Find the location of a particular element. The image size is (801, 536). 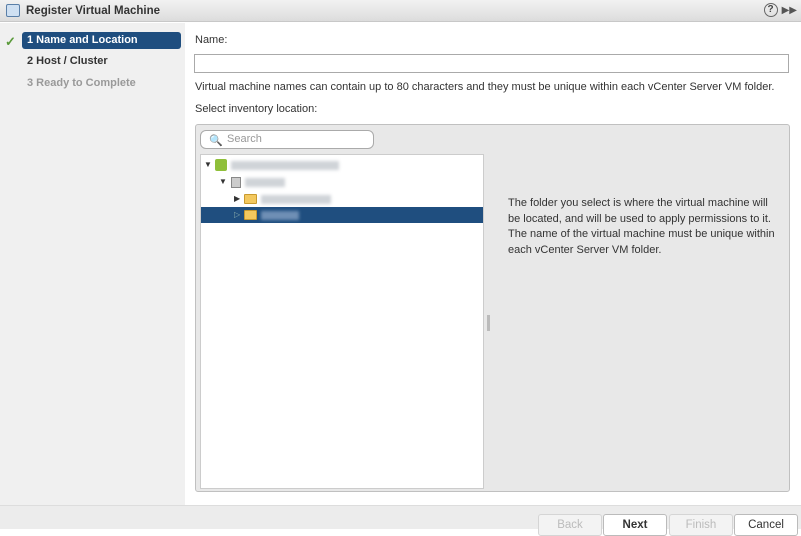

wizard-footer: Back Next Finish Cancel is located at coordinates (400, 520).